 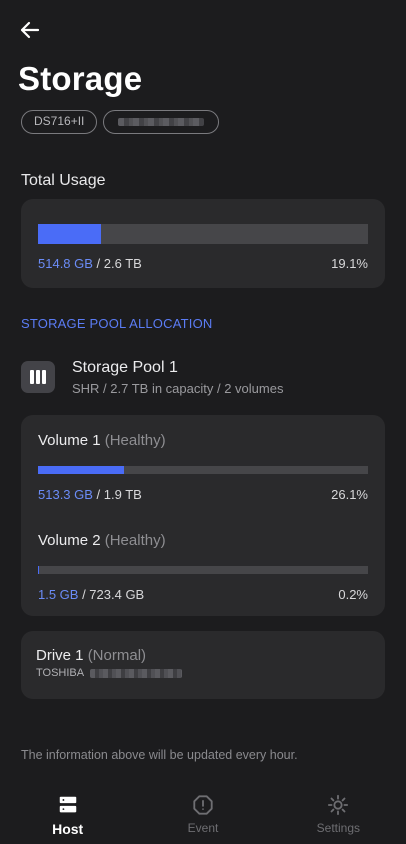 I want to click on total-usage-bar-fill, so click(x=70, y=234).